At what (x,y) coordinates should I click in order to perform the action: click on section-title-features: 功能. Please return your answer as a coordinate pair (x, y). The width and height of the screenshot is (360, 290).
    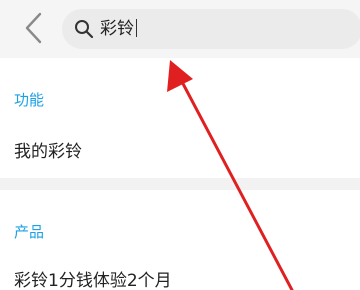
    Looking at the image, I should click on (29, 100).